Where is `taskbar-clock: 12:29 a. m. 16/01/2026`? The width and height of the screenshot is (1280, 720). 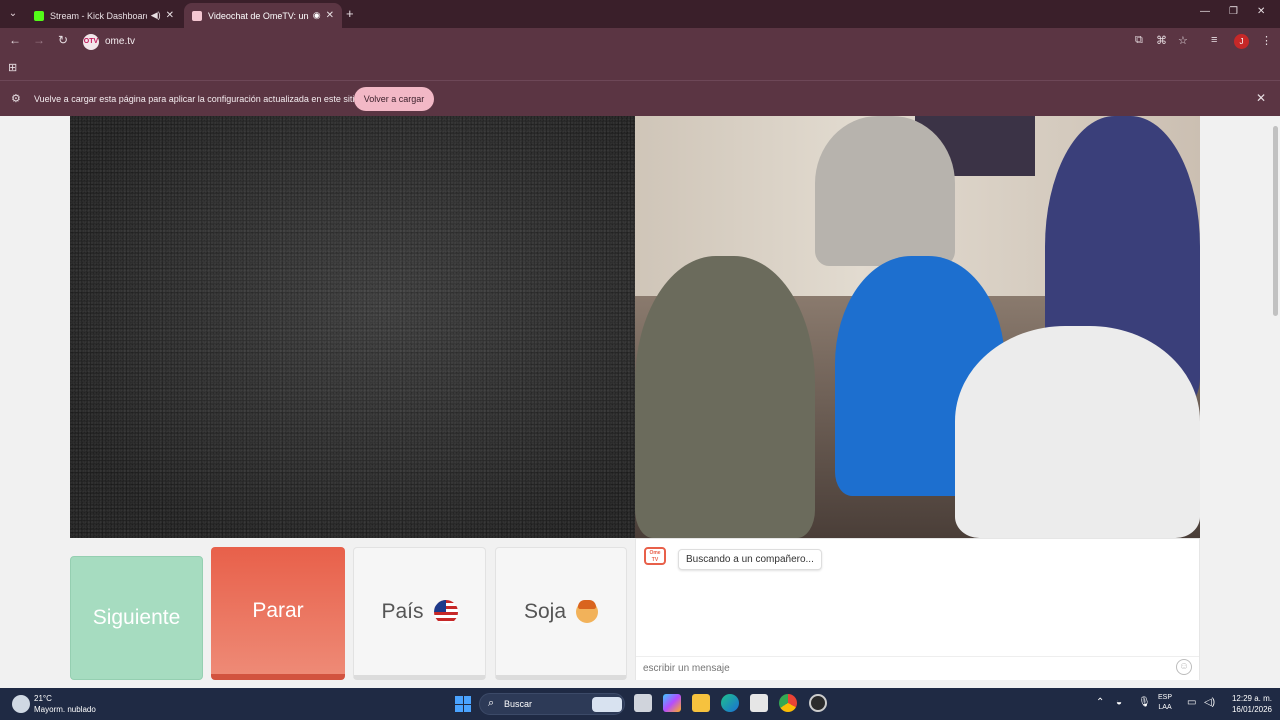
taskbar-clock: 12:29 a. m. 16/01/2026 is located at coordinates (1248, 704).